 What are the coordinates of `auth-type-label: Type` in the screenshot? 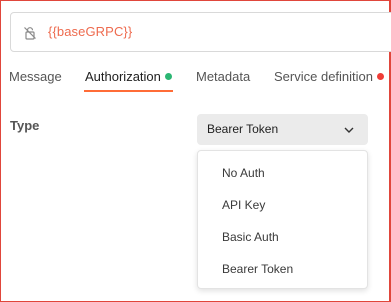 It's located at (25, 125).